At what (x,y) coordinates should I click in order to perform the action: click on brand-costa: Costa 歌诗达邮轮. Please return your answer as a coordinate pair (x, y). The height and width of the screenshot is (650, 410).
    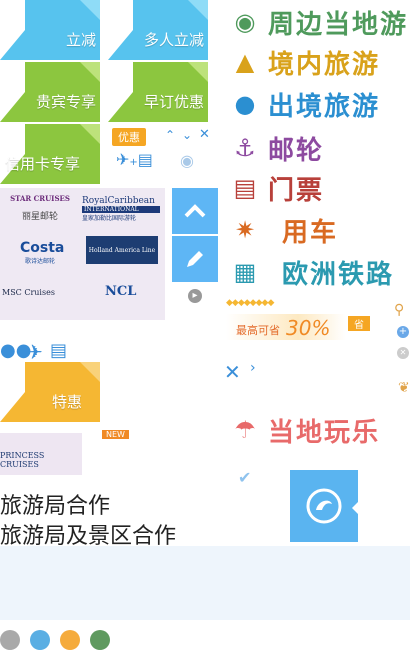
    Looking at the image, I should click on (42, 252).